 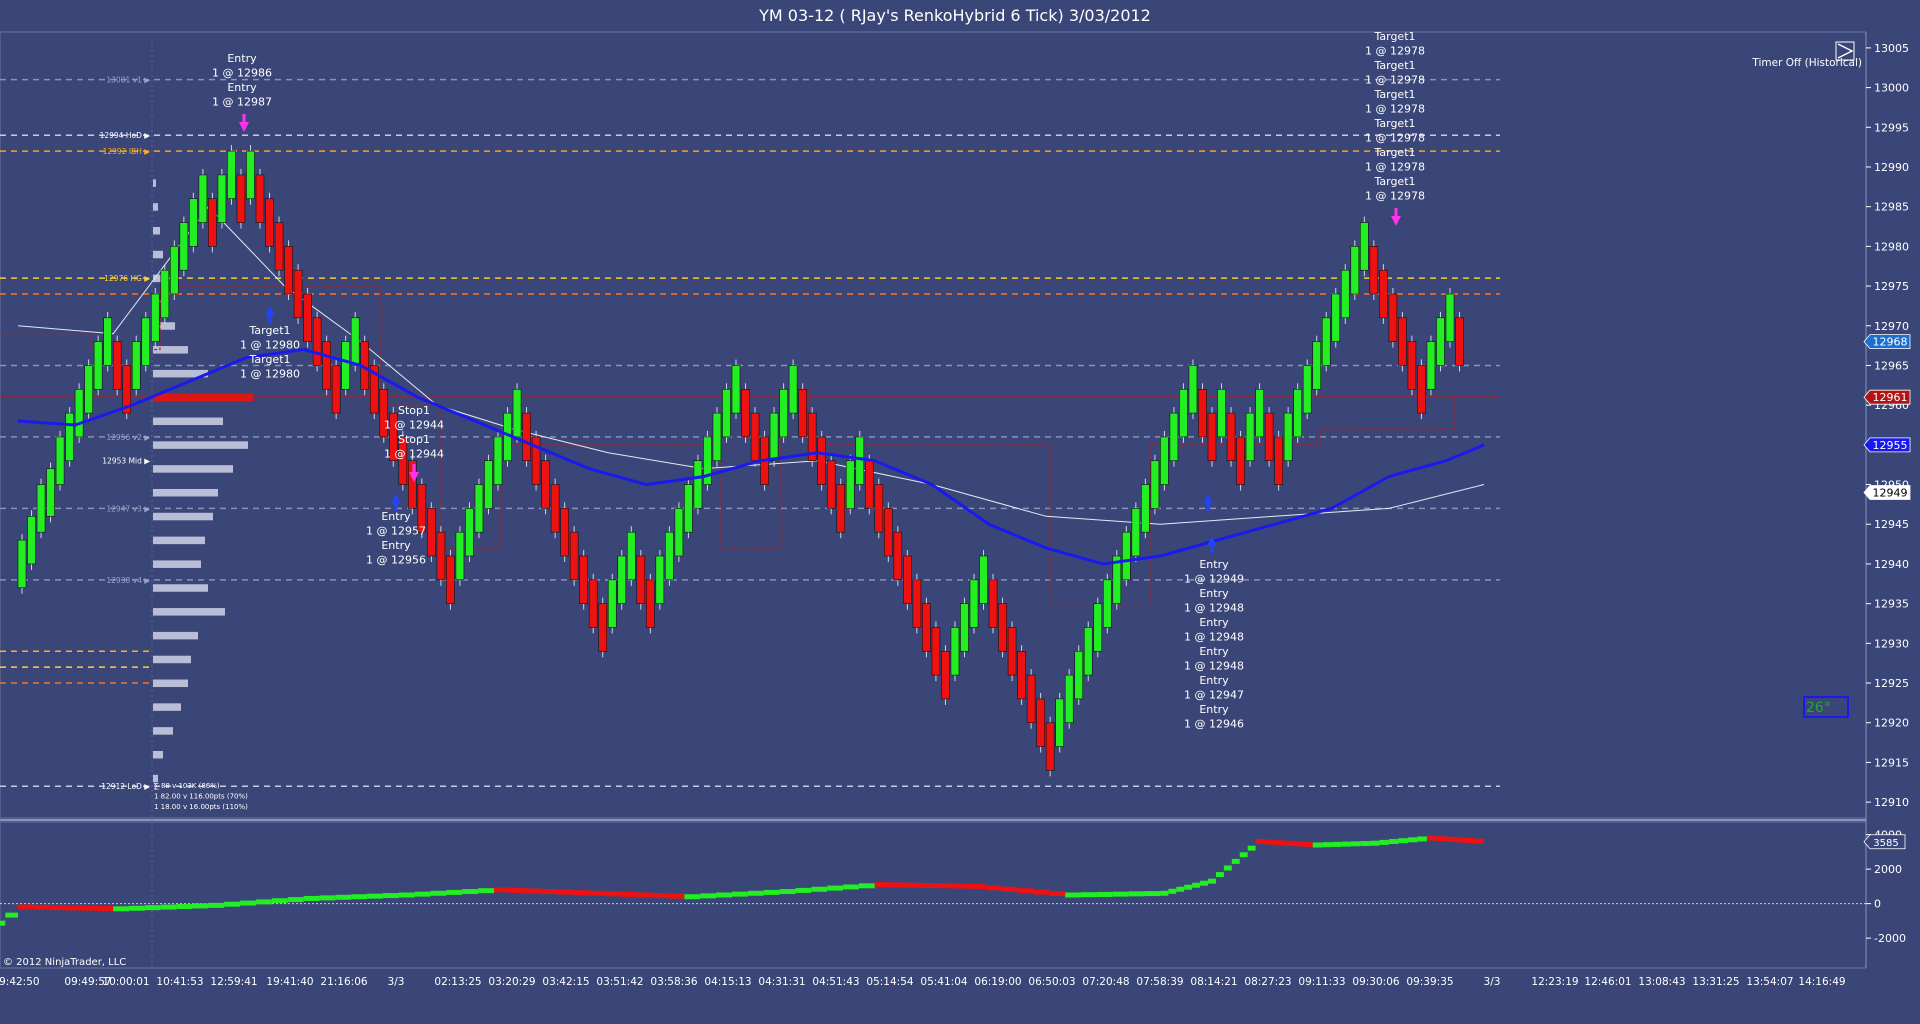 I want to click on price-tick-label: 12915, so click(x=1891, y=762).